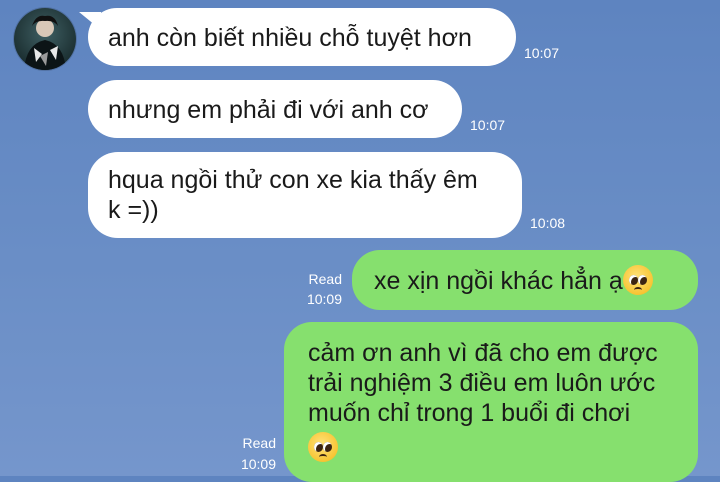 This screenshot has width=720, height=482. Describe the element at coordinates (305, 195) in the screenshot. I see `message-bubble: hqua ngồi thử con xe kia thấy êm k =))` at that location.